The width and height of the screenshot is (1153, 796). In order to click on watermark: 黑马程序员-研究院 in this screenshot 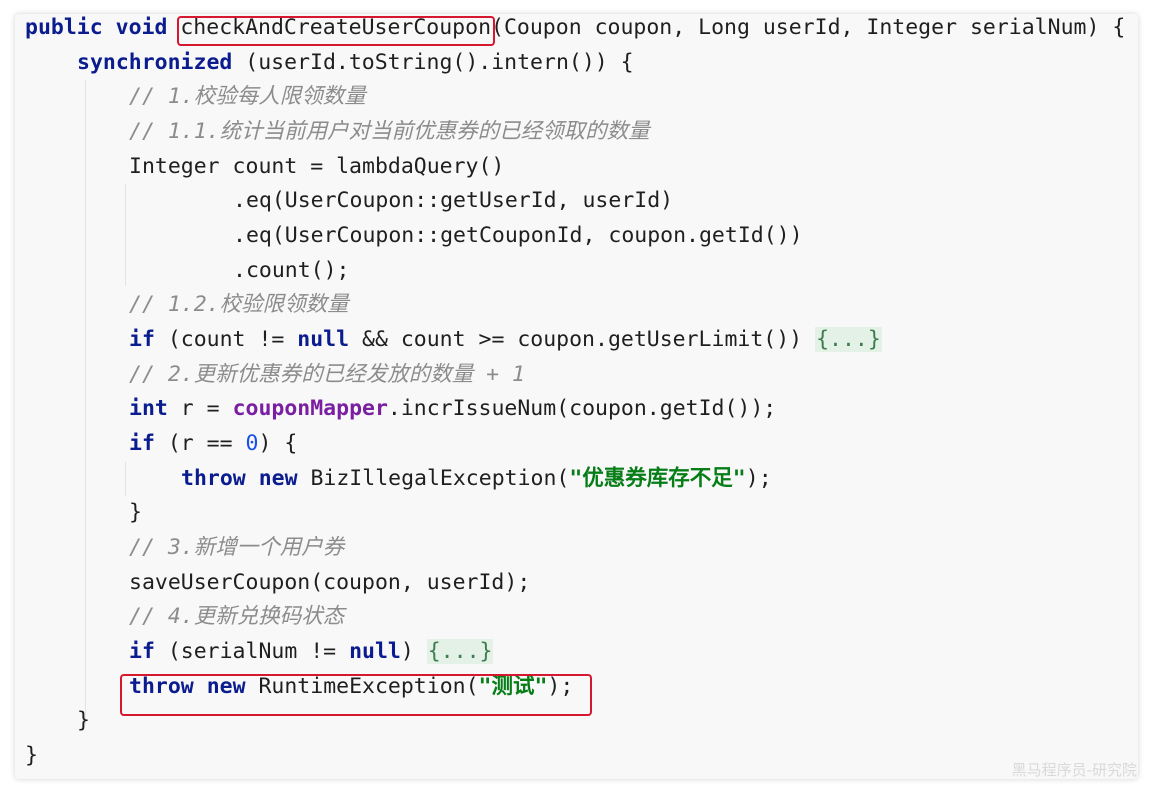, I will do `click(1074, 770)`.